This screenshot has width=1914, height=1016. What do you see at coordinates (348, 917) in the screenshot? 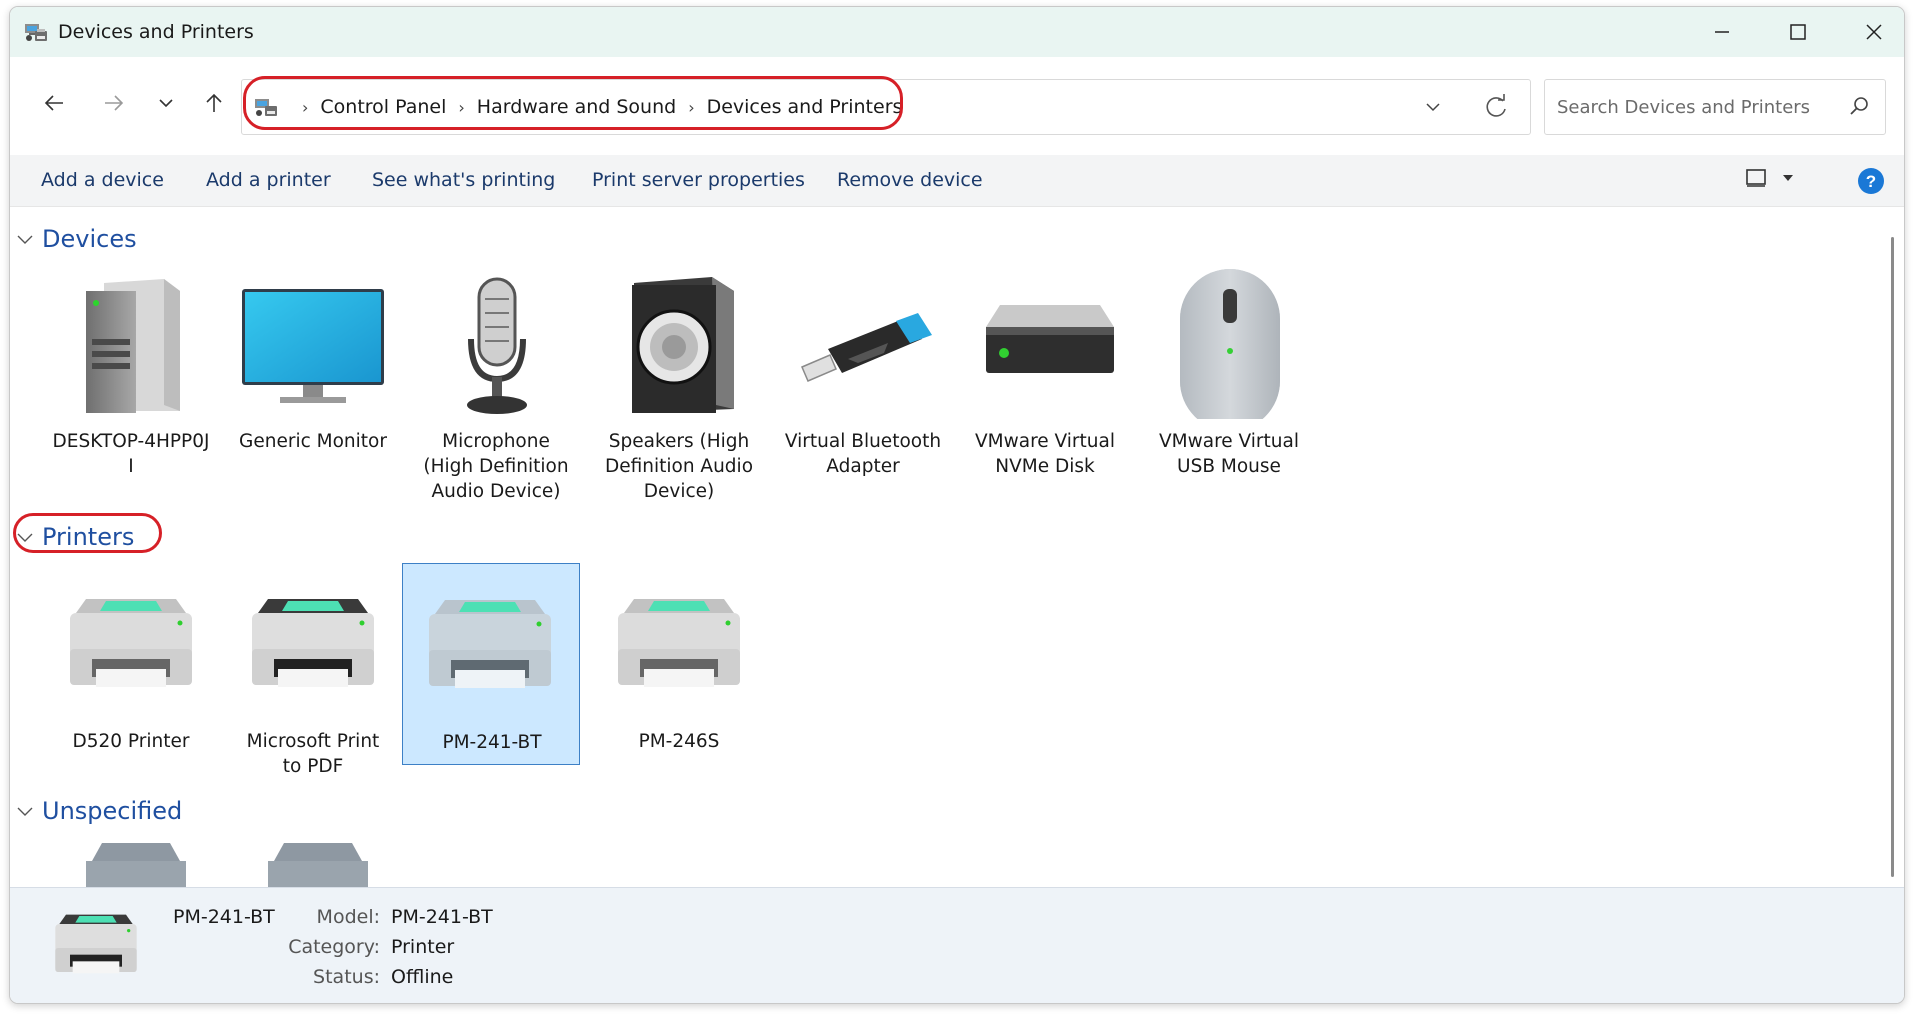
I see `details-model-label: Model:` at bounding box center [348, 917].